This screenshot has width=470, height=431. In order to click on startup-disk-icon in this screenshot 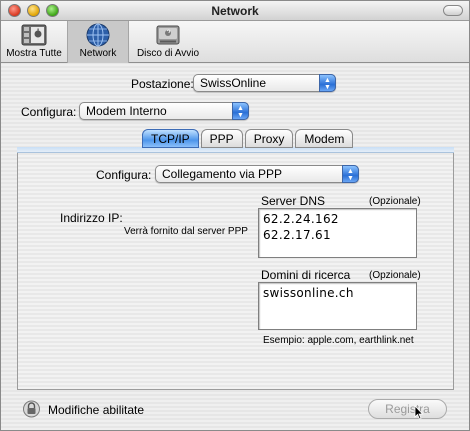, I will do `click(168, 35)`.